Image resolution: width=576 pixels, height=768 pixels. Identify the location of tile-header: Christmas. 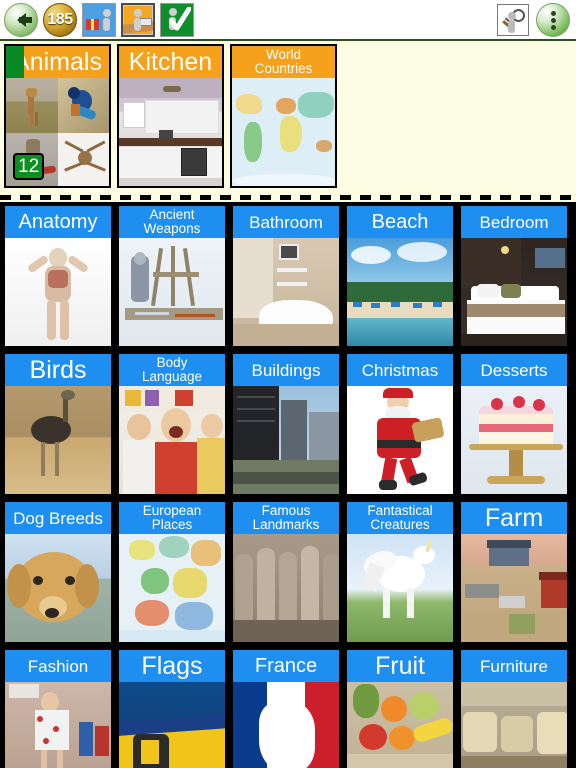
(400, 370).